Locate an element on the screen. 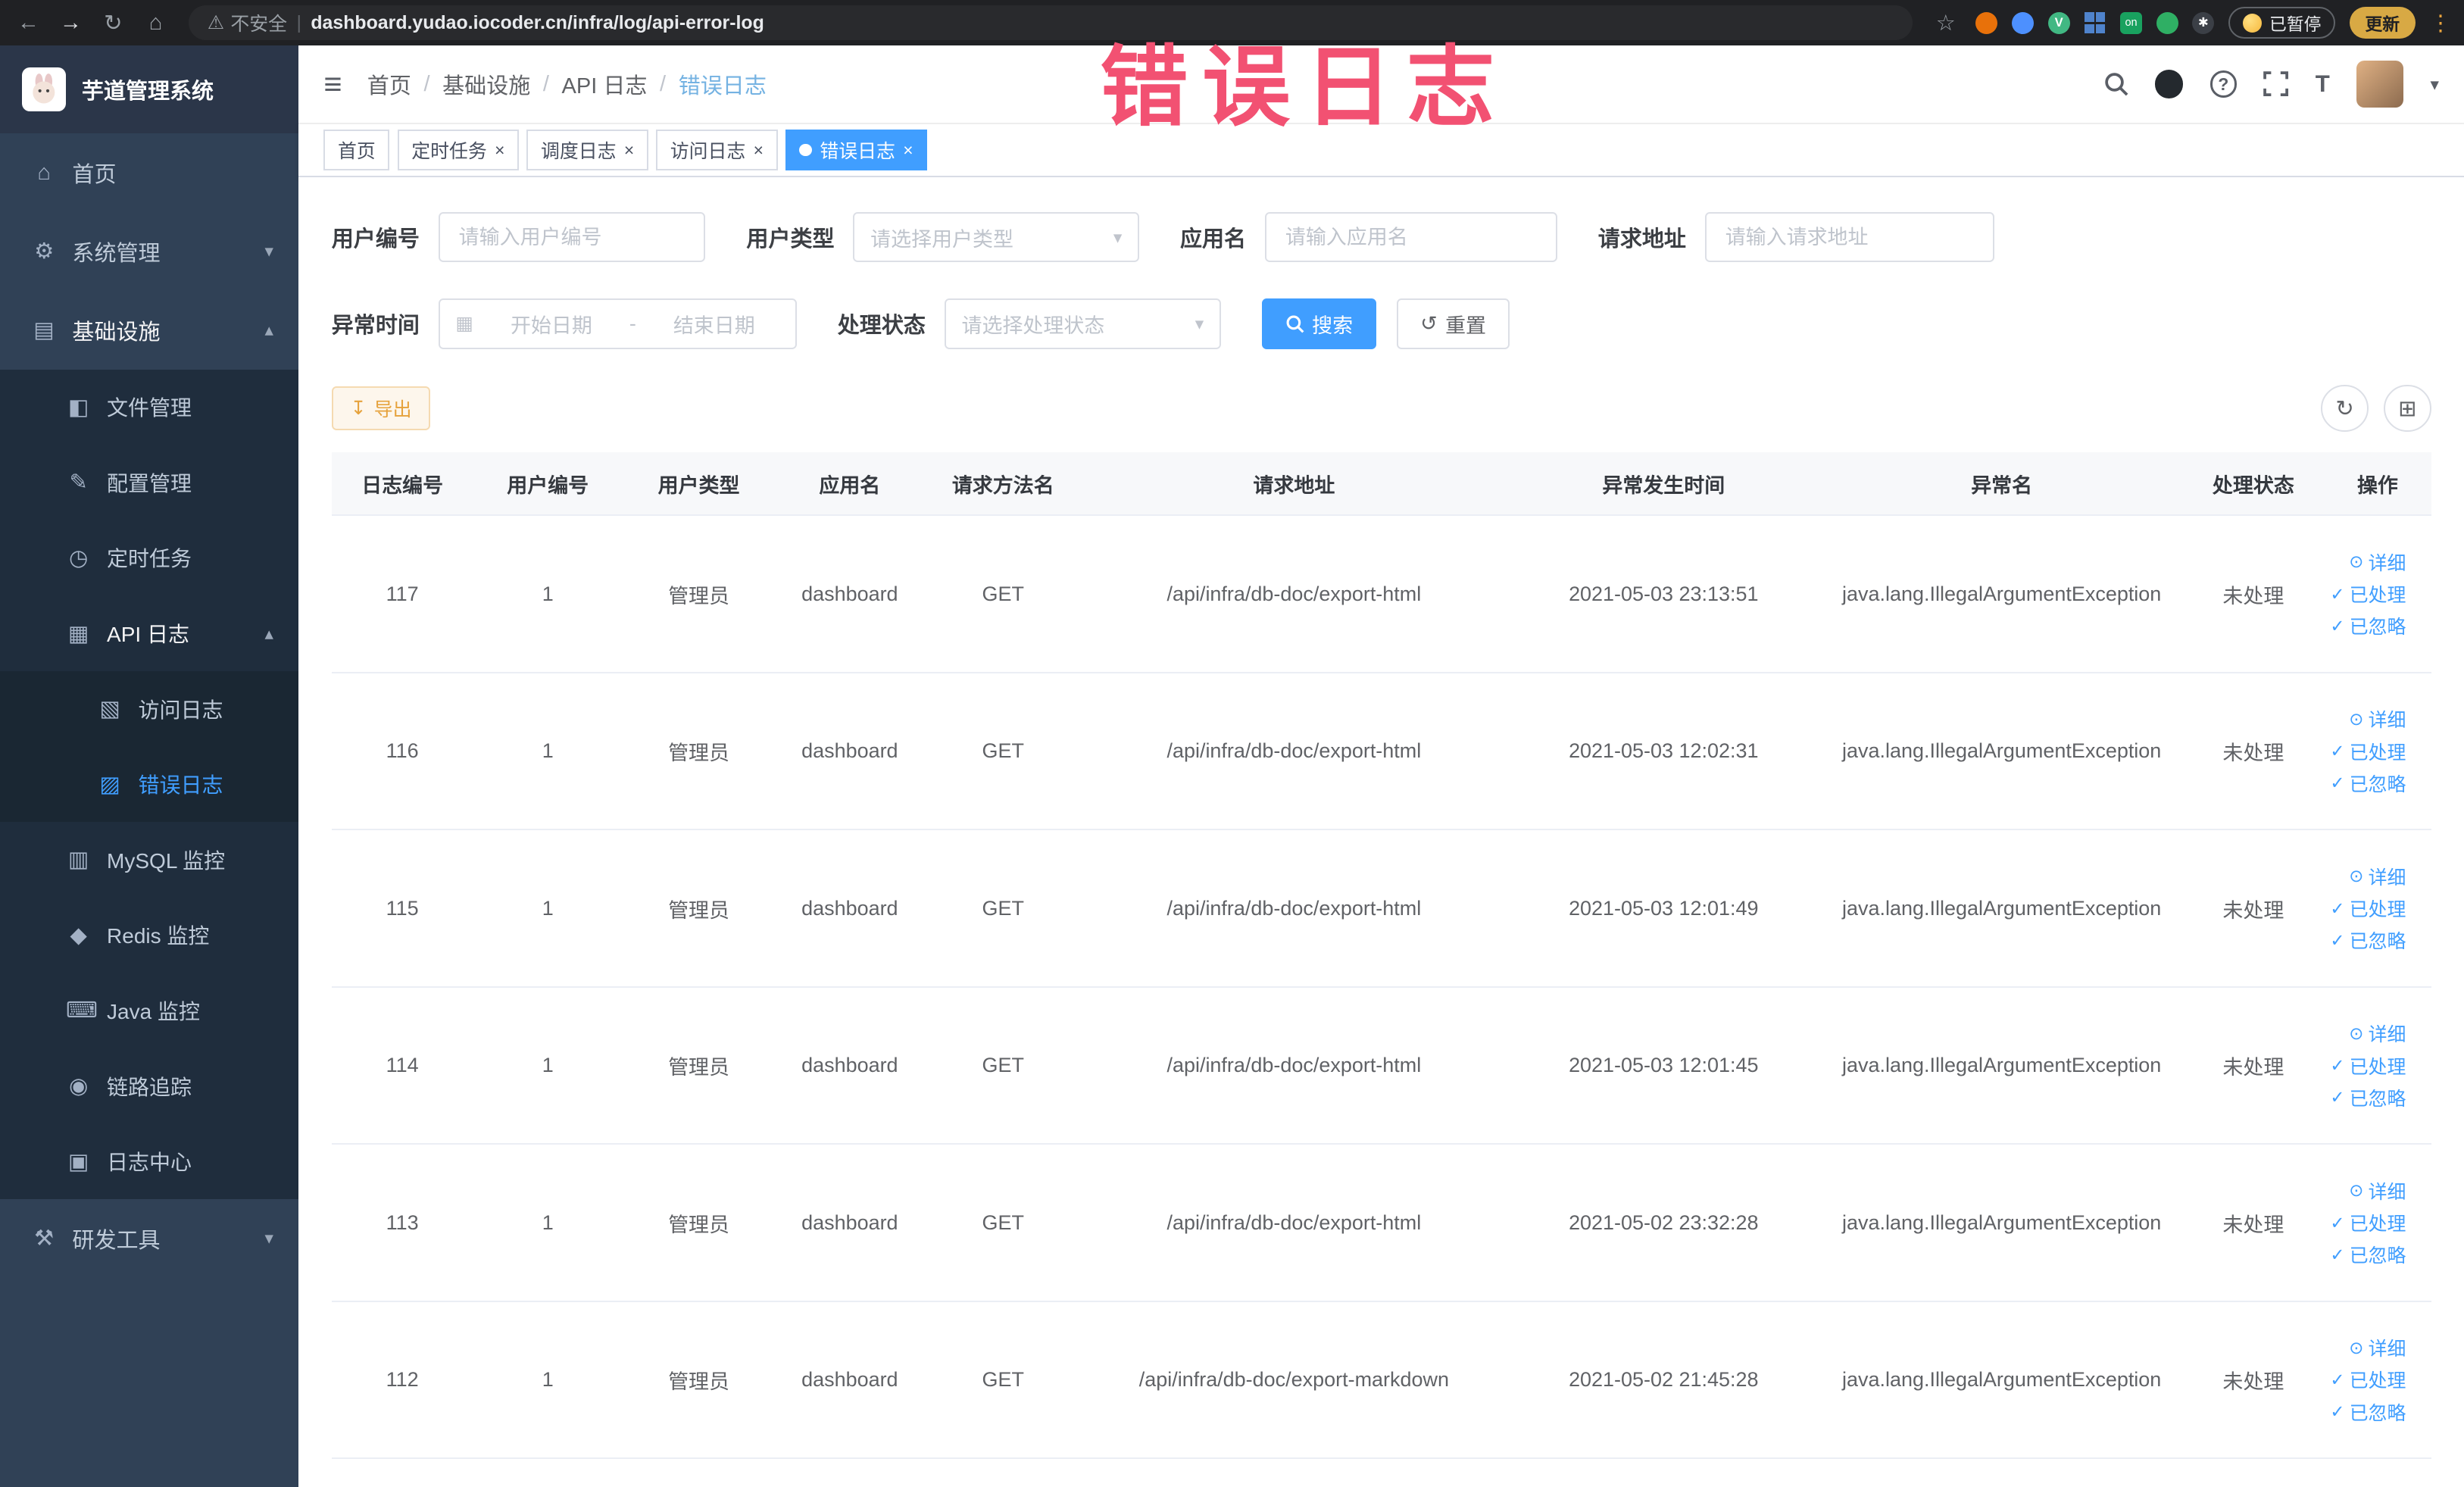 This screenshot has height=1487, width=2464. logo-bar: 芋道管理系统 is located at coordinates (149, 89).